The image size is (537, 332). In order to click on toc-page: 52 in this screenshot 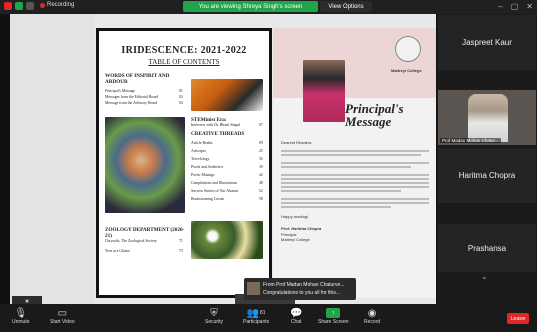, I will do `click(261, 191)`.